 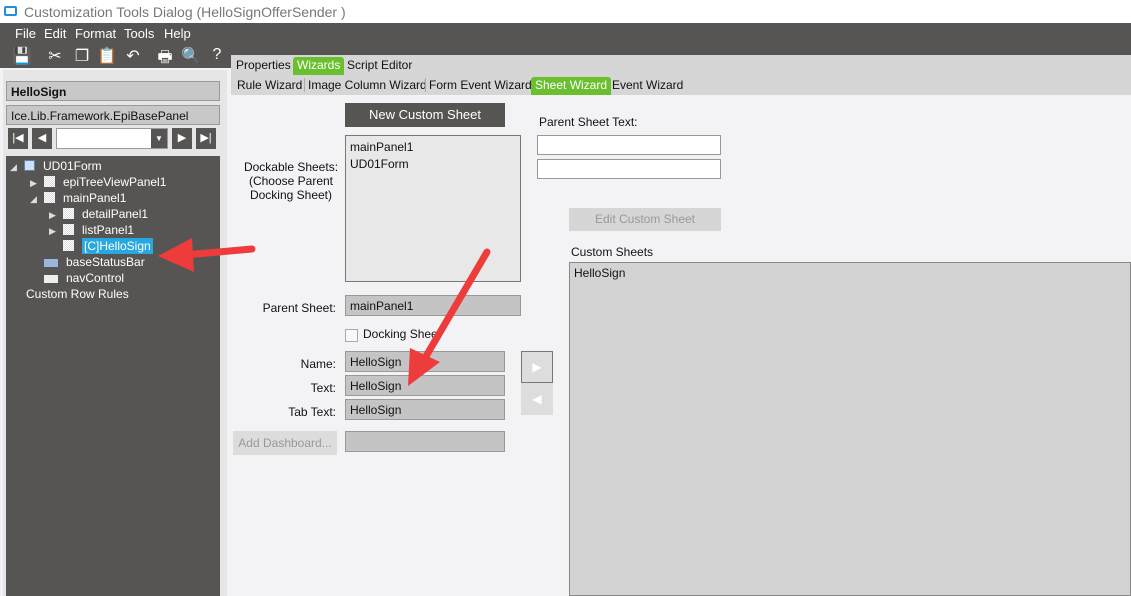 What do you see at coordinates (133, 56) in the screenshot?
I see `undo-icon: ↶` at bounding box center [133, 56].